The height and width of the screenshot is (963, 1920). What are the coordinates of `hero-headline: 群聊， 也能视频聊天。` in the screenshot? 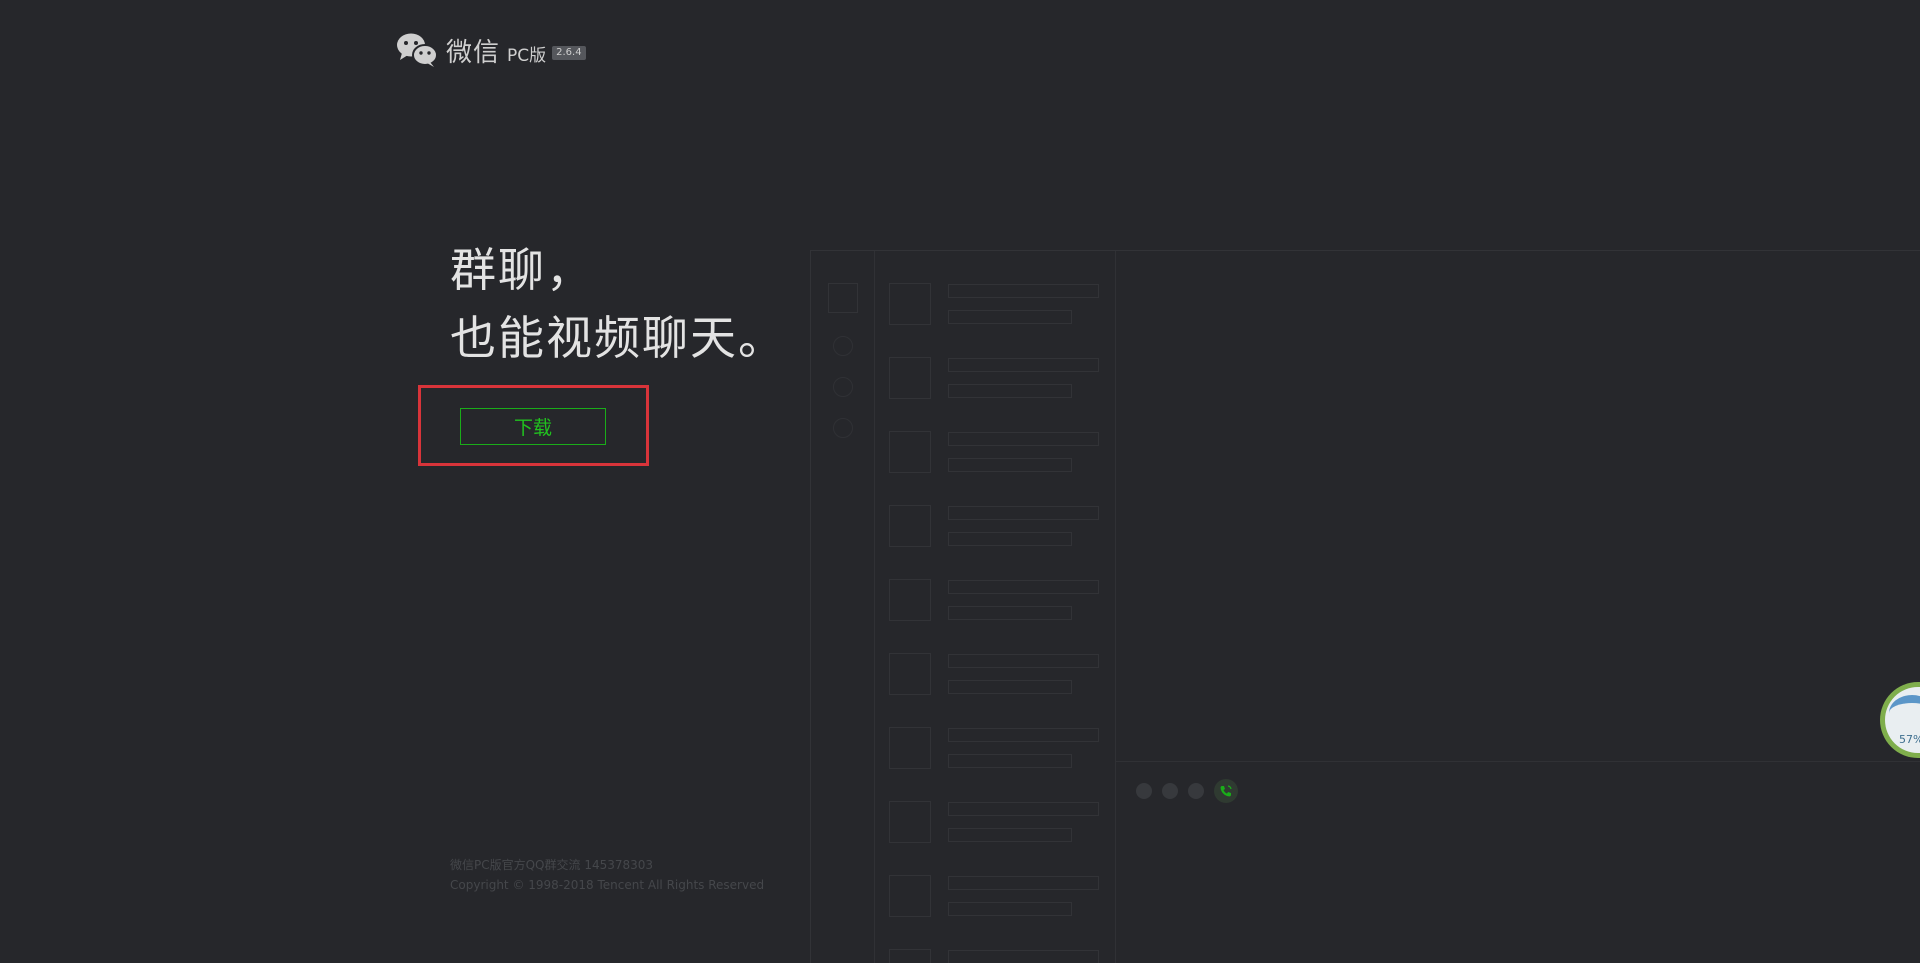 It's located at (618, 304).